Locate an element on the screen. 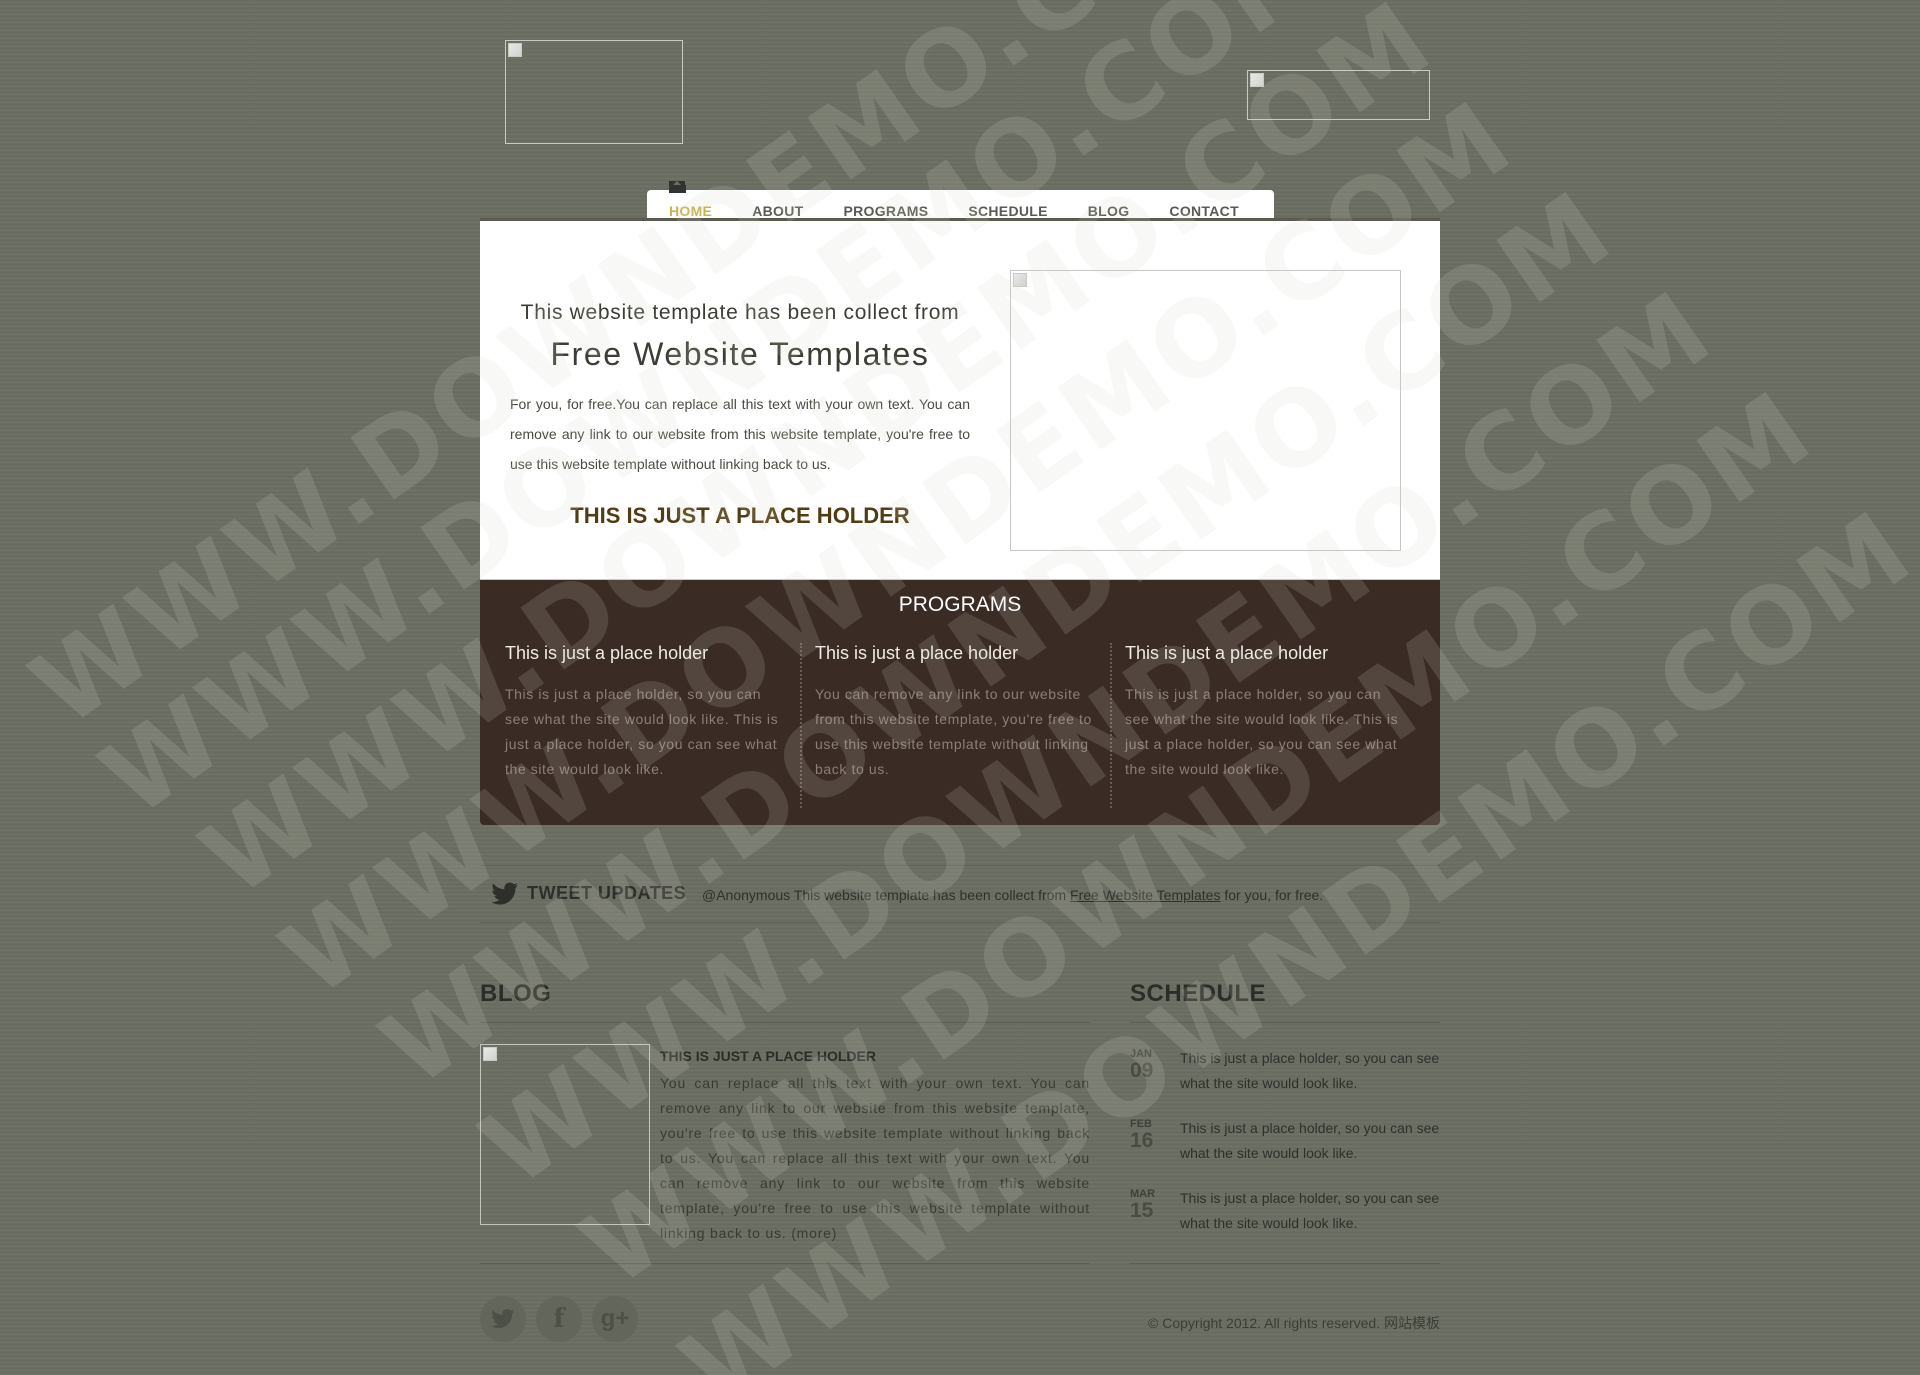 This screenshot has height=1375, width=1920. google-plus-icon: g+ is located at coordinates (615, 1319).